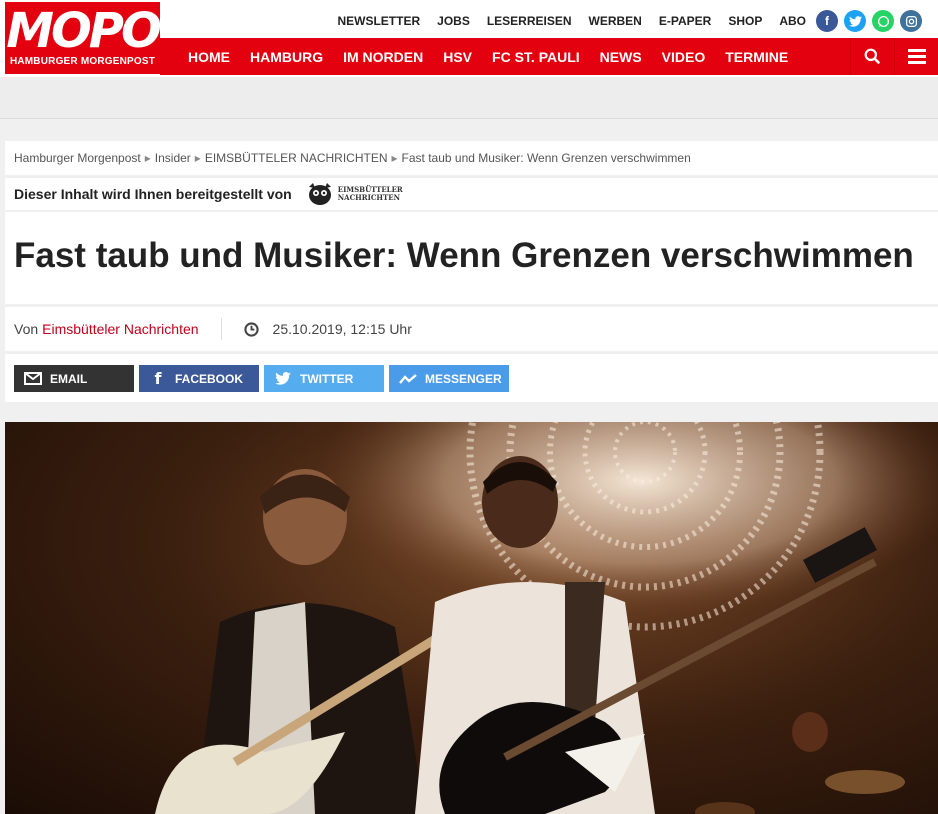  I want to click on sponsor-logo: EIMSBÜTTELER NACHRICHTEN, so click(354, 194).